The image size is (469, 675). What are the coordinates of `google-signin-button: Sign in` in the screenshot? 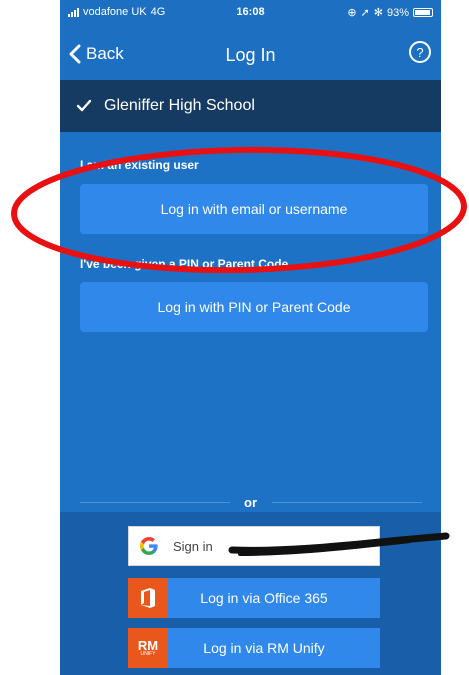 It's located at (254, 546).